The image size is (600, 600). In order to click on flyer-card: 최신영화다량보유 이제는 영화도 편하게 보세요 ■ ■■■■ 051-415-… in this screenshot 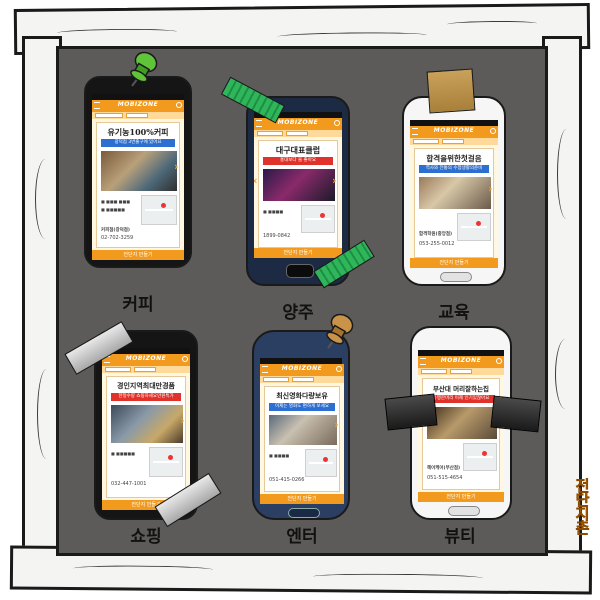, I will do `click(302, 439)`.